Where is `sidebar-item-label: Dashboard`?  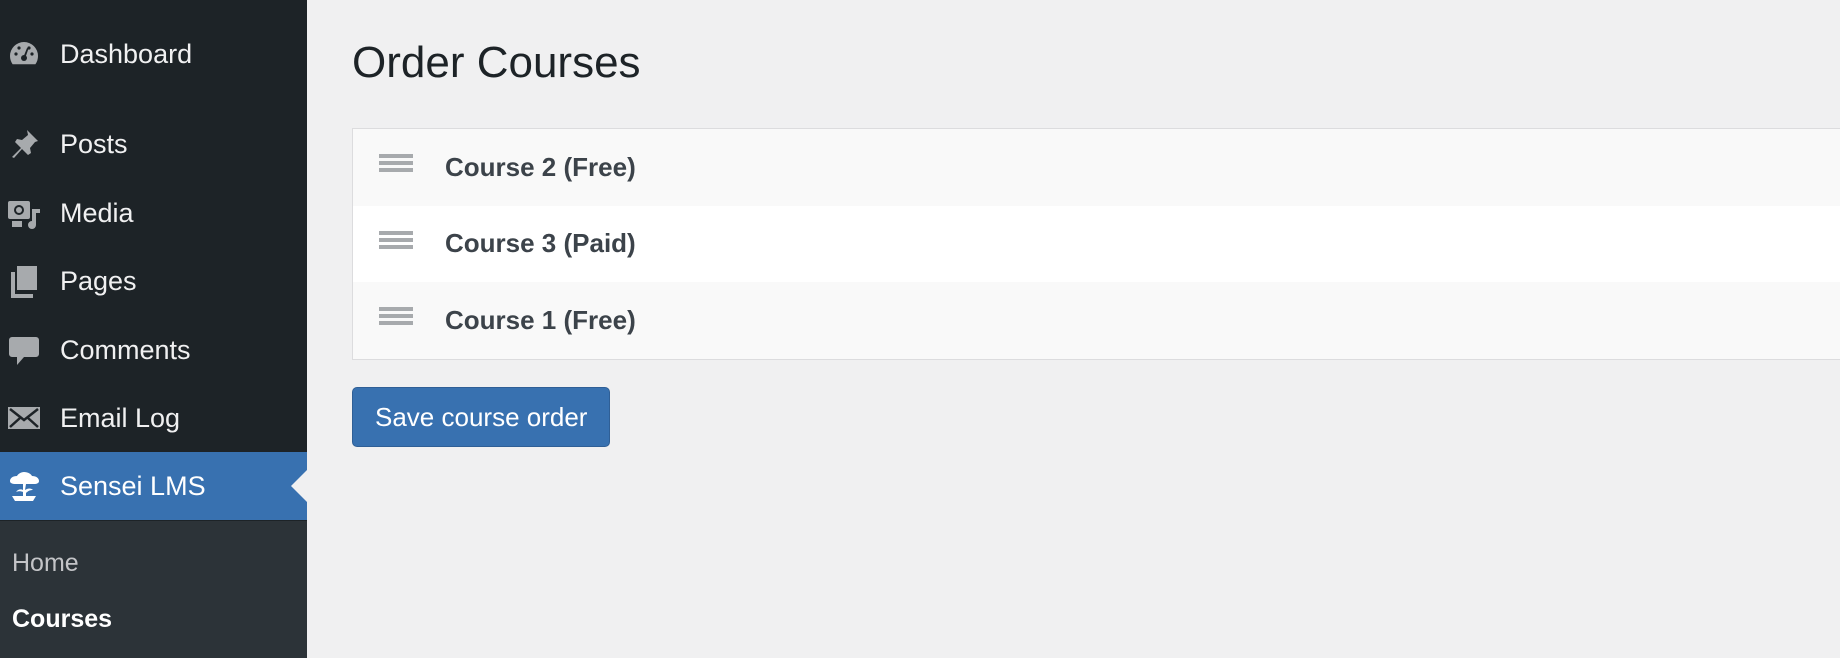 sidebar-item-label: Dashboard is located at coordinates (126, 53).